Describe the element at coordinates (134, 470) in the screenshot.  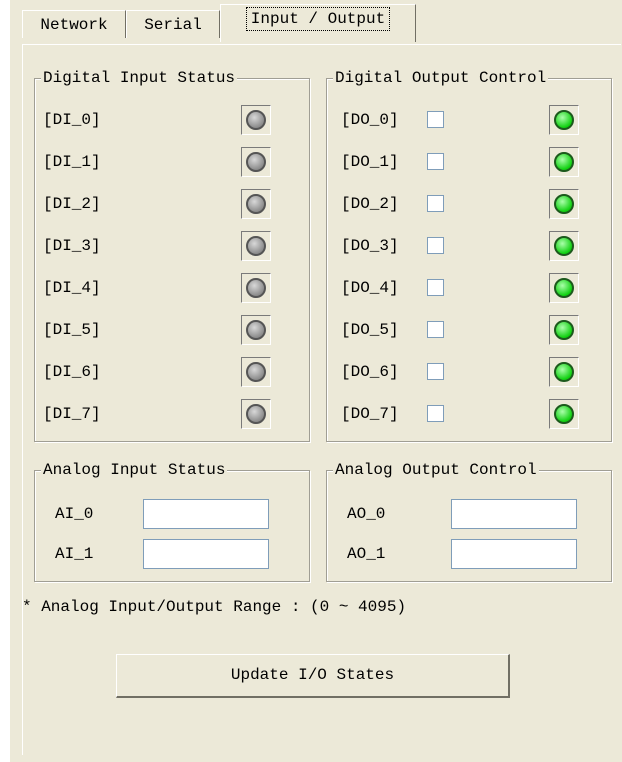
I see `analog-input-title: Analog Input Status` at that location.